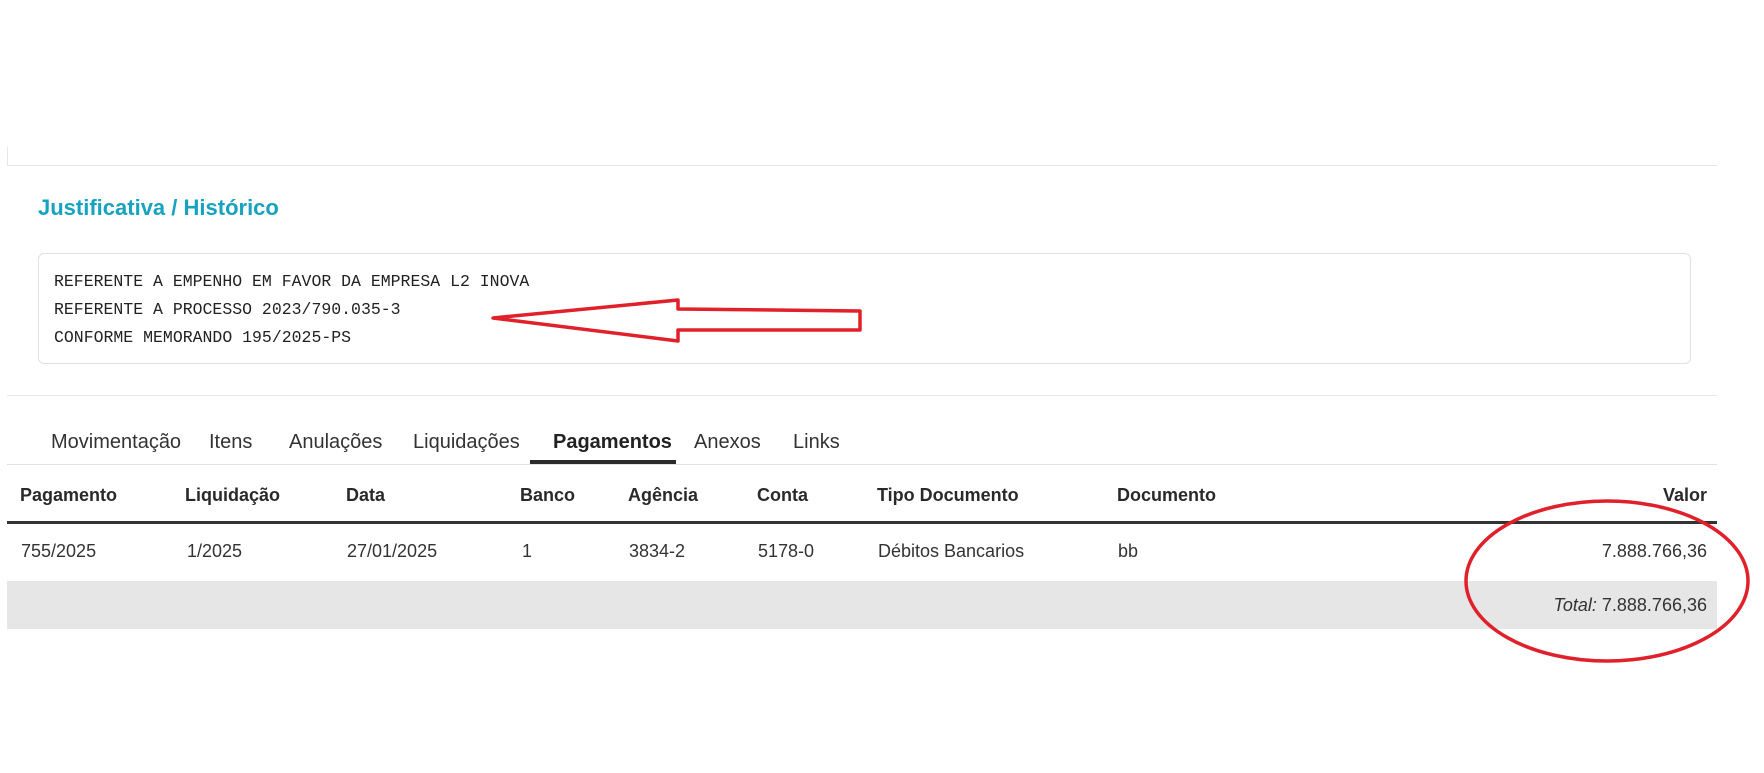 Image resolution: width=1764 pixels, height=773 pixels. Describe the element at coordinates (365, 495) in the screenshot. I see `column-header-data: Data` at that location.